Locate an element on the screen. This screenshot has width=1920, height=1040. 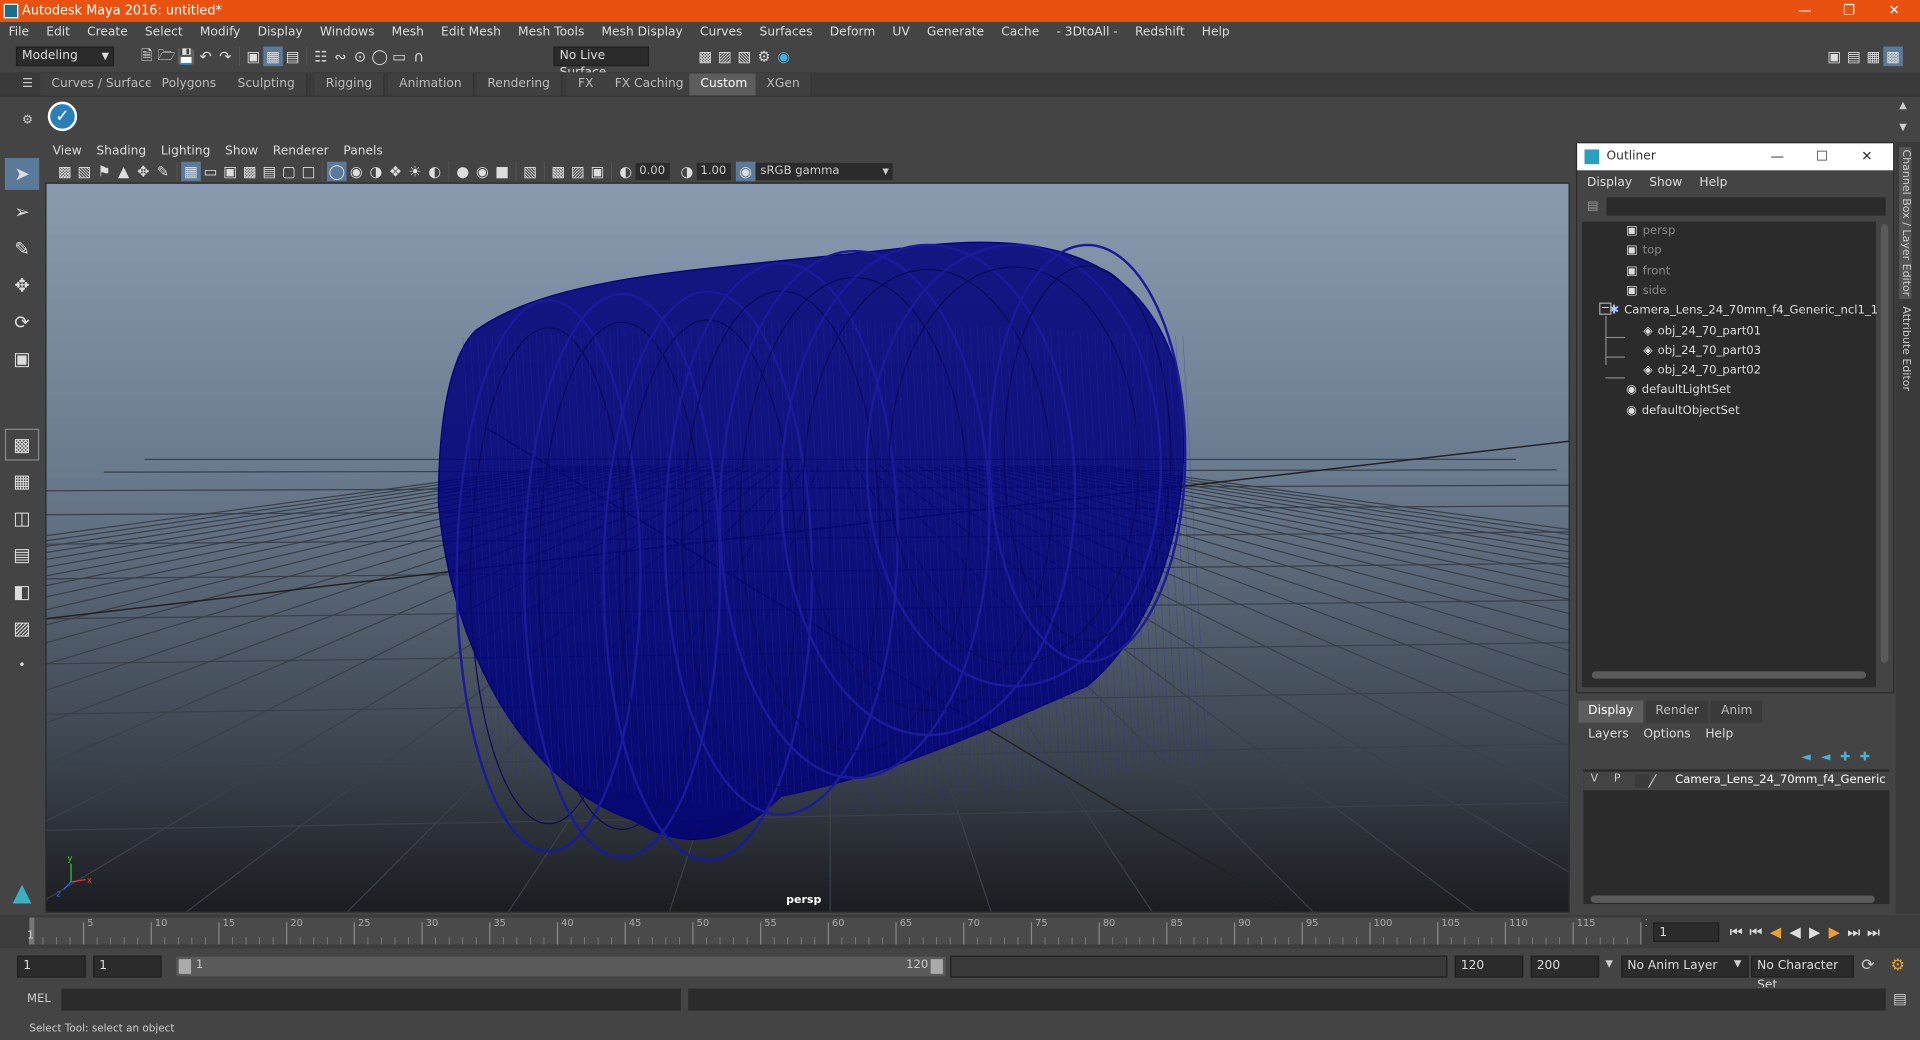
persp-outliner-icon: ◧ is located at coordinates (22, 592).